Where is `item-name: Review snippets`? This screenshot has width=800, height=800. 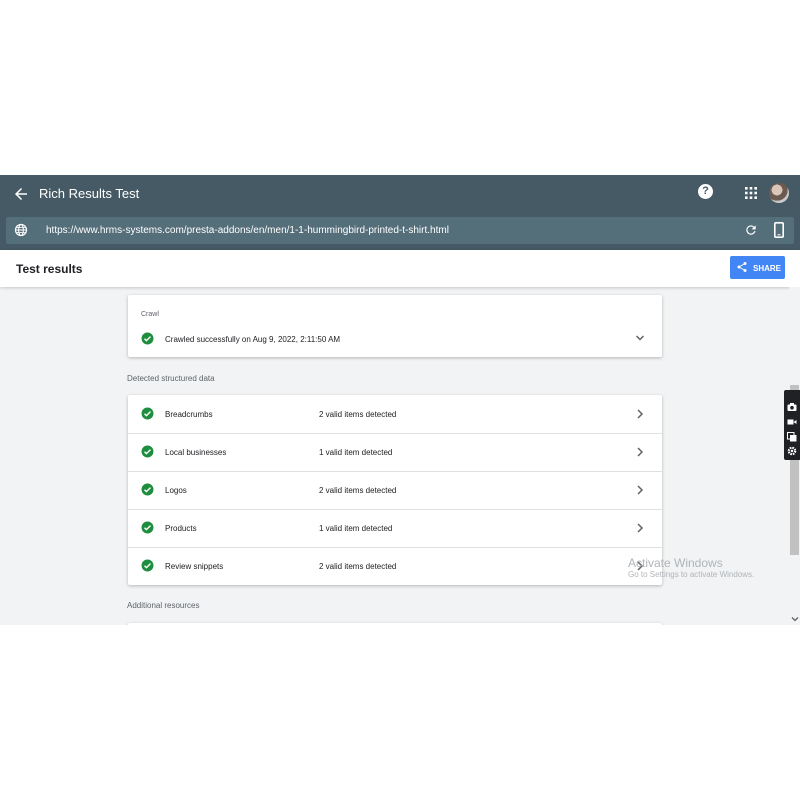
item-name: Review snippets is located at coordinates (194, 566).